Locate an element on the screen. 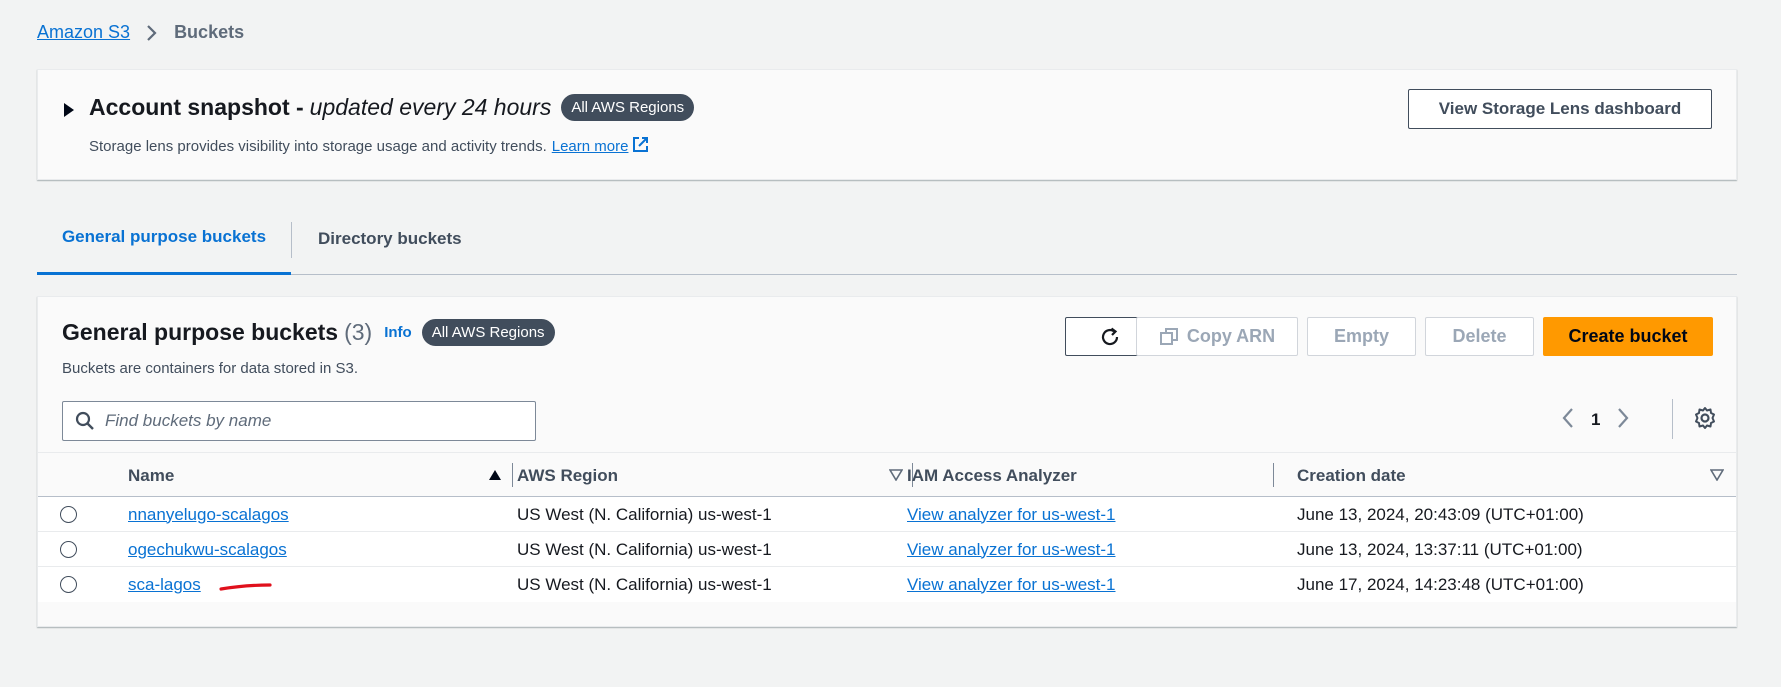 The height and width of the screenshot is (687, 1781). empty-button: Empty is located at coordinates (1361, 336).